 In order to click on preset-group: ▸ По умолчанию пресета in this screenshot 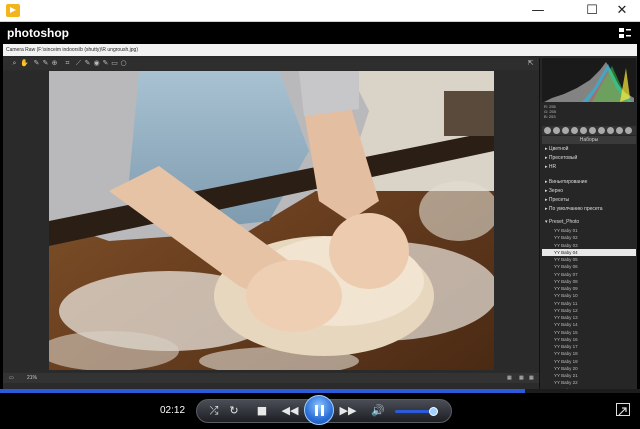, I will do `click(589, 209)`.